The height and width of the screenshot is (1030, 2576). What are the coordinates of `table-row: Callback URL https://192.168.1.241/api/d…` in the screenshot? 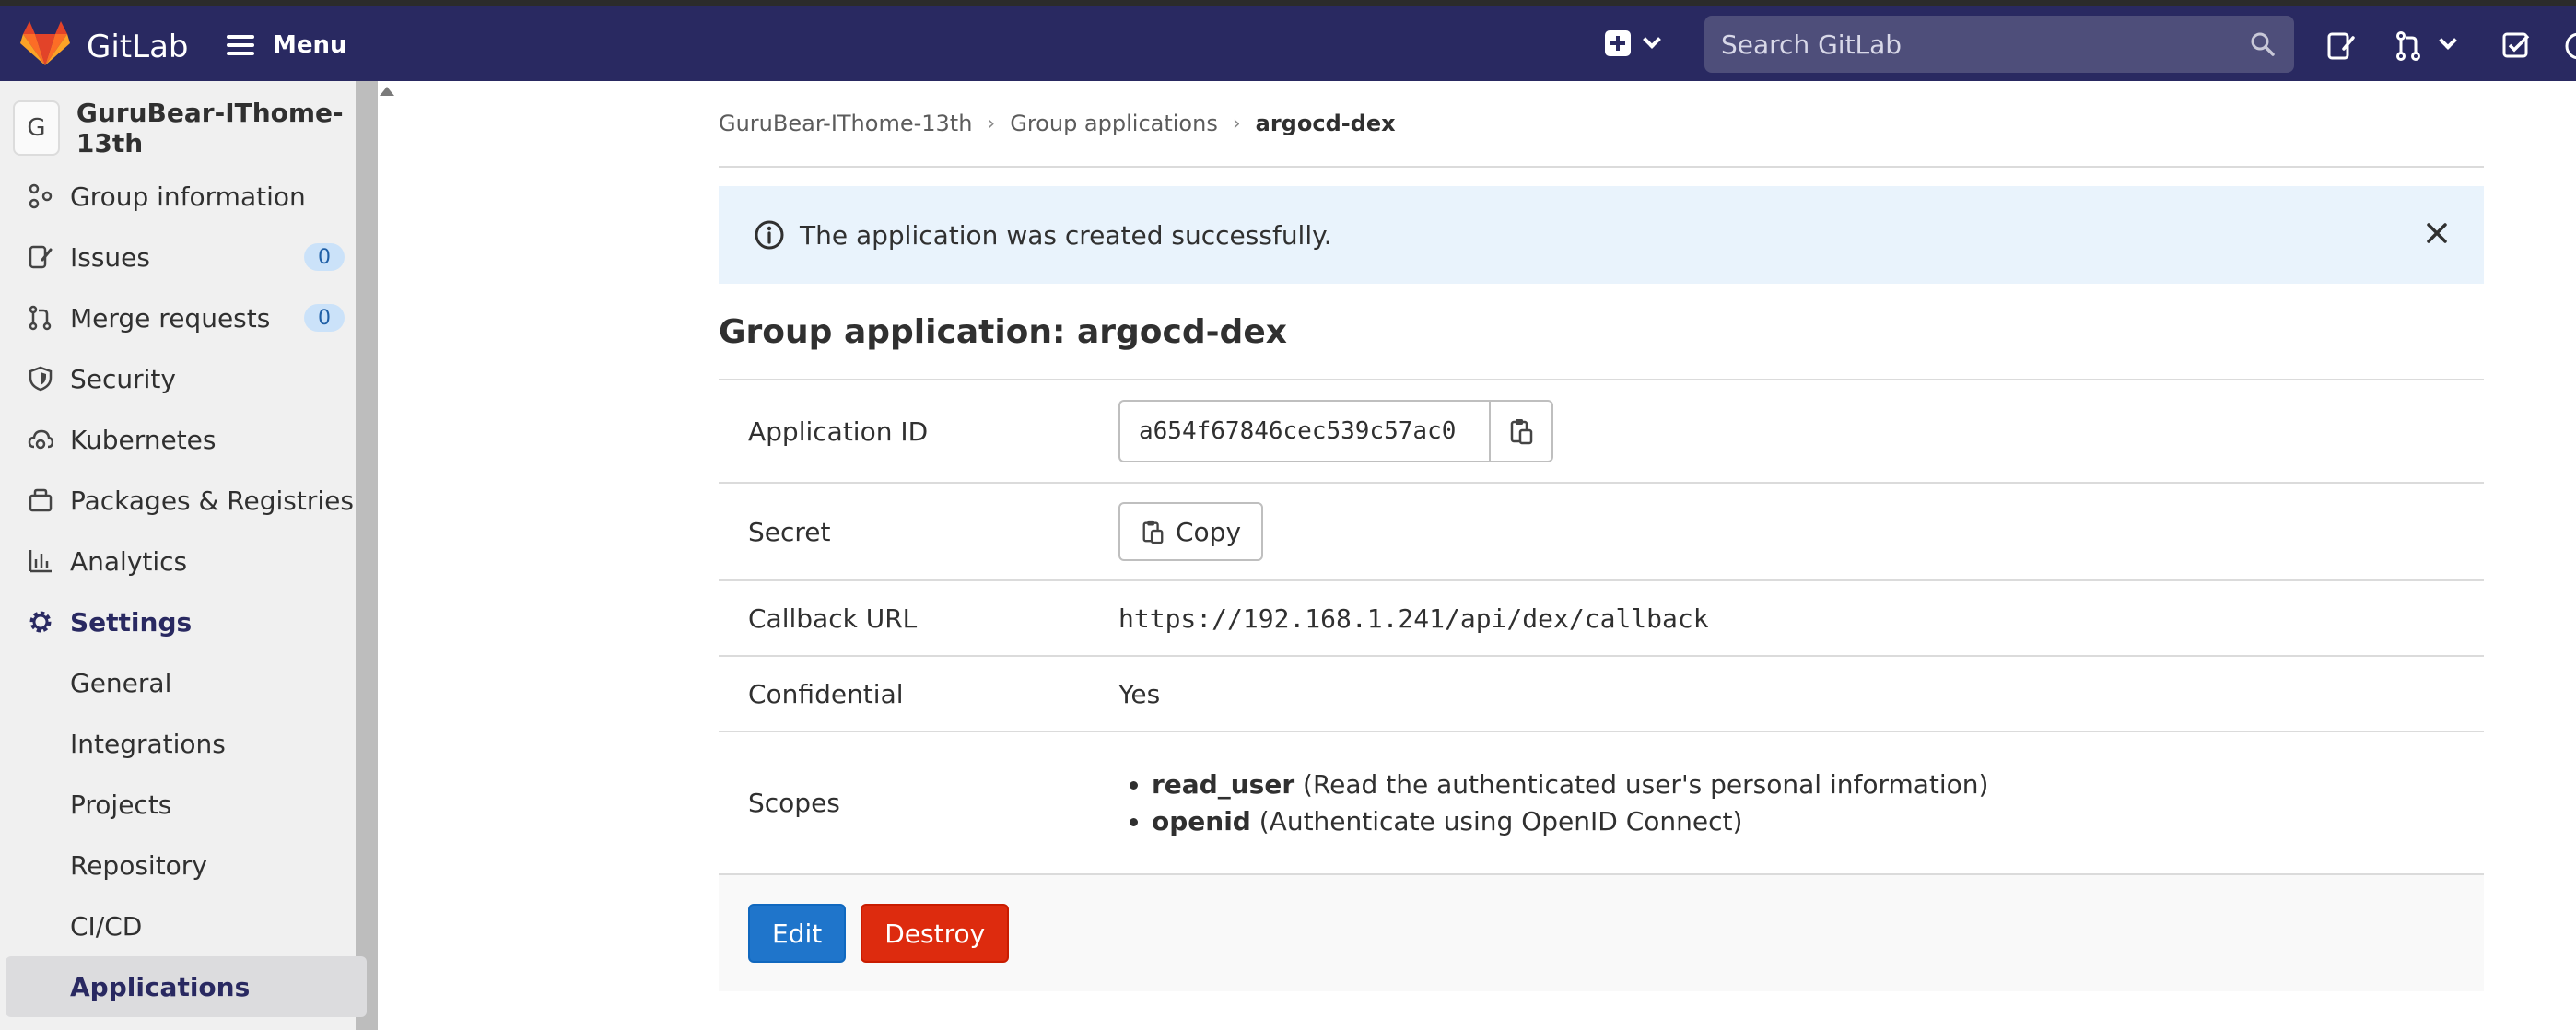 It's located at (1601, 618).